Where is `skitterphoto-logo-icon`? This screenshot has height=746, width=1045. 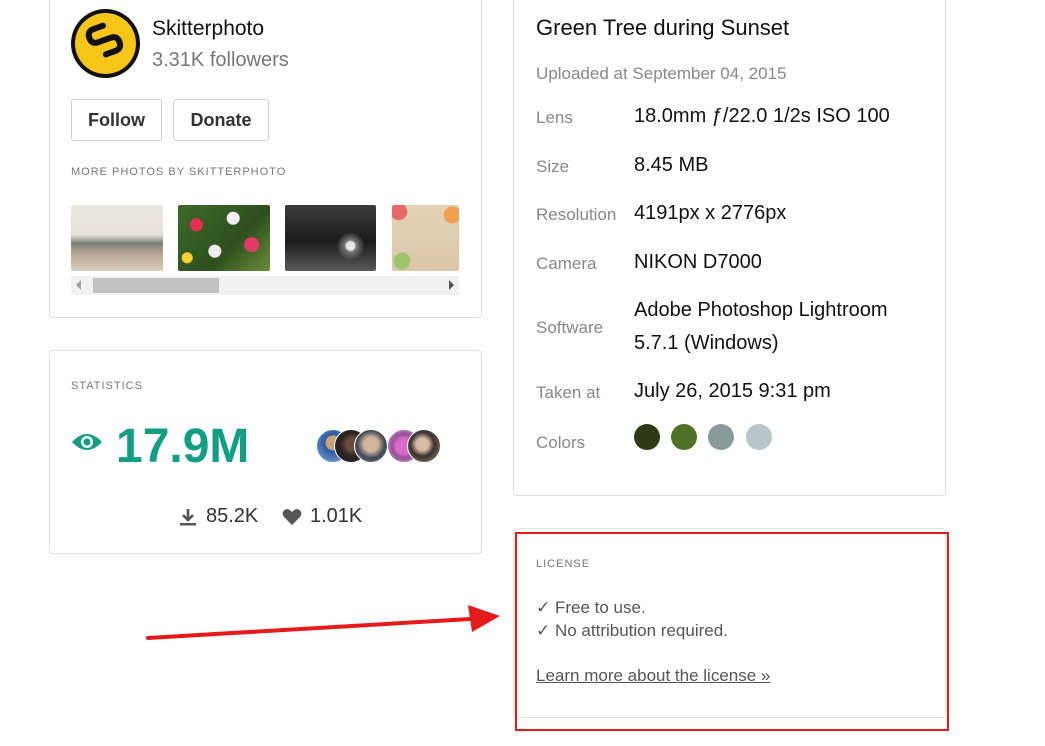
skitterphoto-logo-icon is located at coordinates (104, 40).